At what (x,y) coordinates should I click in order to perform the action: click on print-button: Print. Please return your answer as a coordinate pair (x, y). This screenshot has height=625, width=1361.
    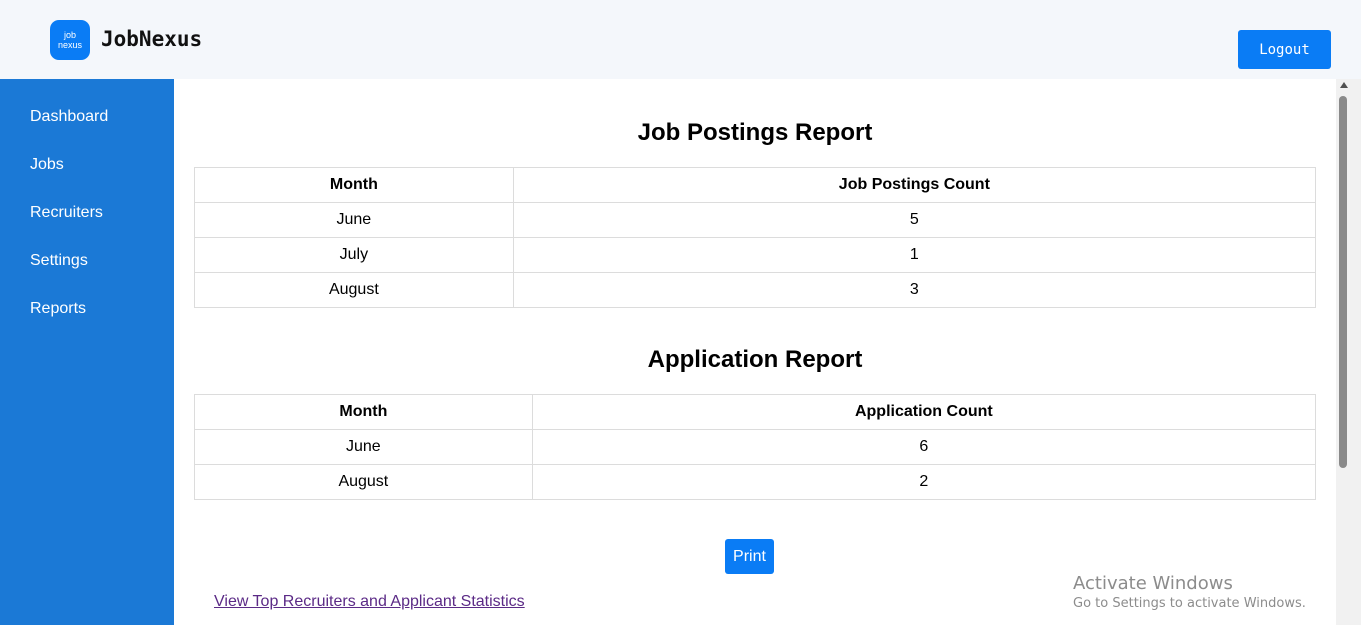
    Looking at the image, I should click on (749, 556).